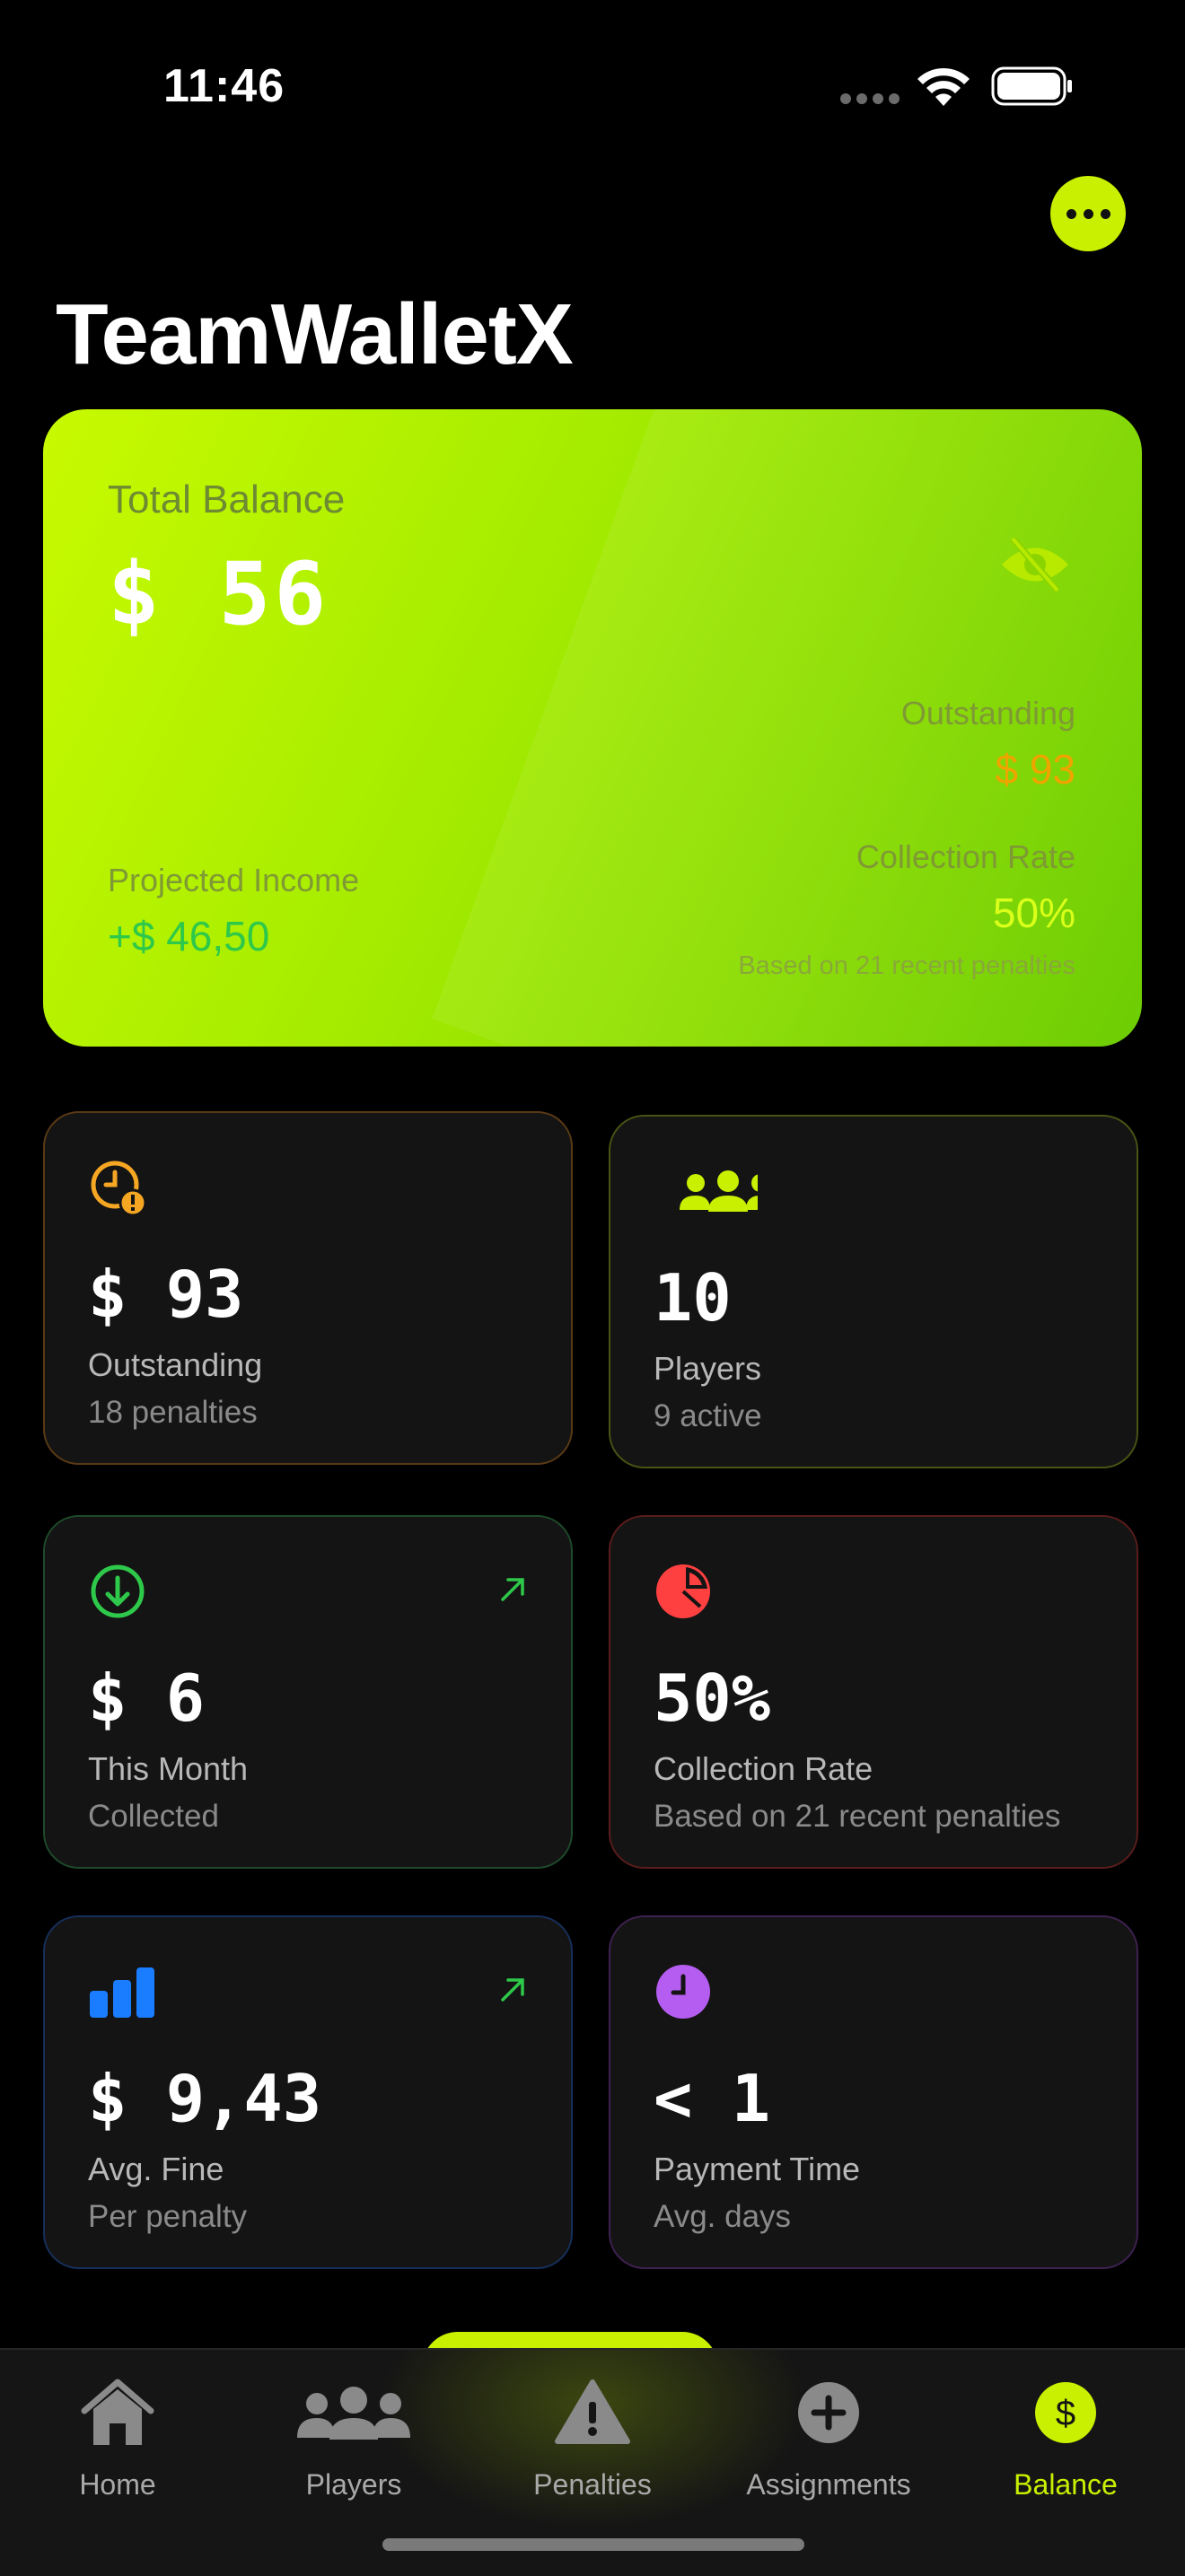 Image resolution: width=1185 pixels, height=2576 pixels. Describe the element at coordinates (987, 713) in the screenshot. I see `outstanding-label: Outstanding` at that location.